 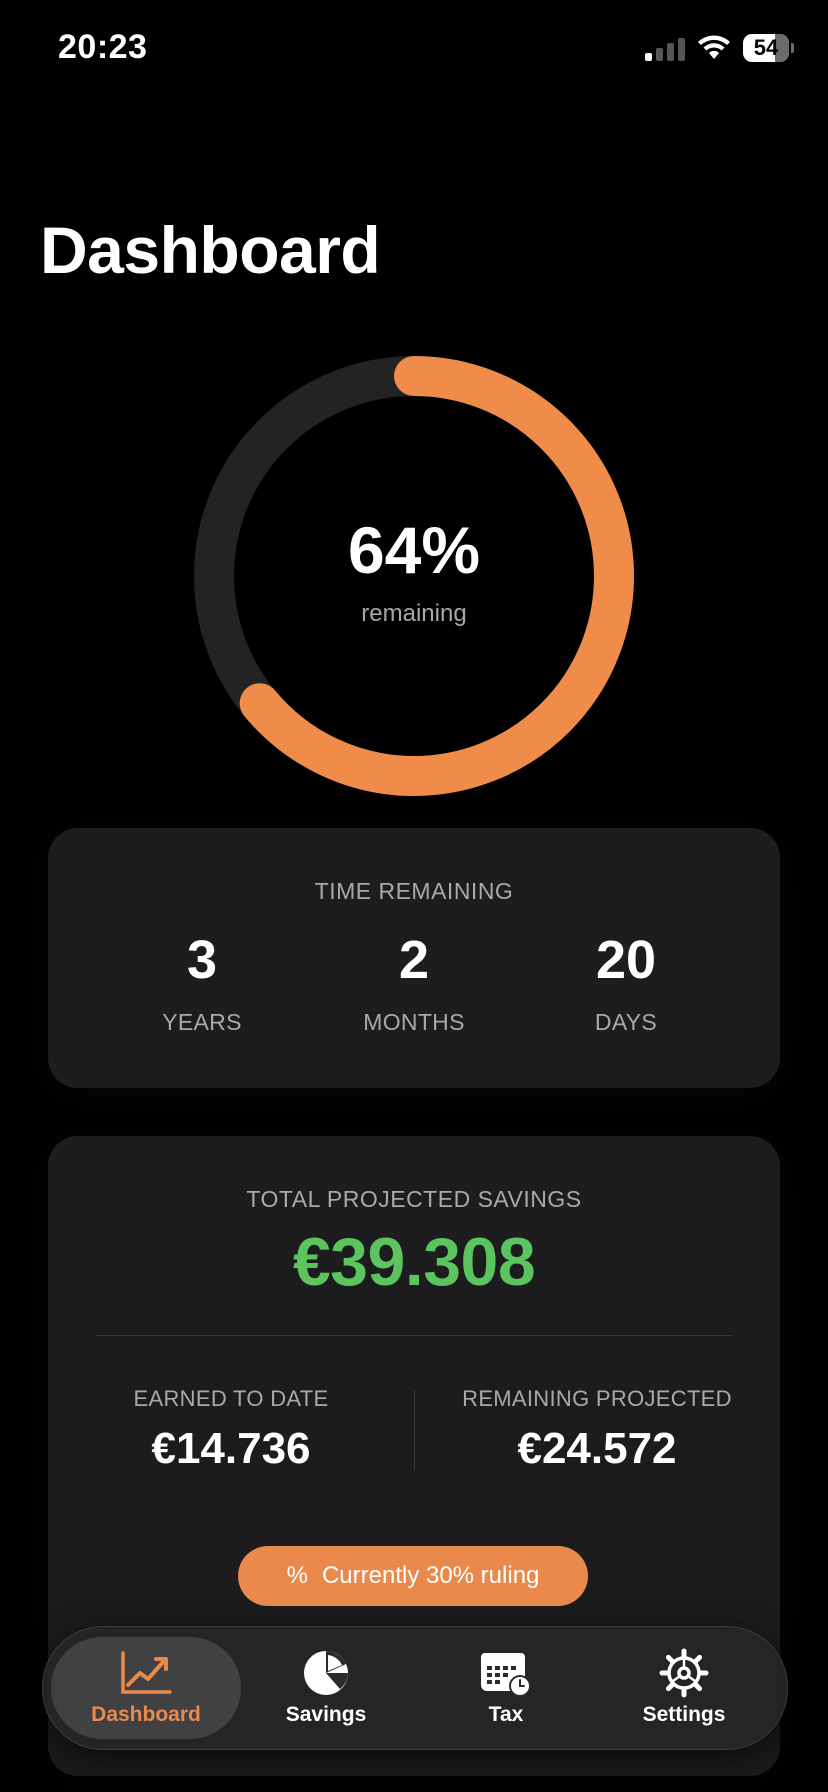 What do you see at coordinates (506, 1714) in the screenshot?
I see `tab-tax-label: Tax` at bounding box center [506, 1714].